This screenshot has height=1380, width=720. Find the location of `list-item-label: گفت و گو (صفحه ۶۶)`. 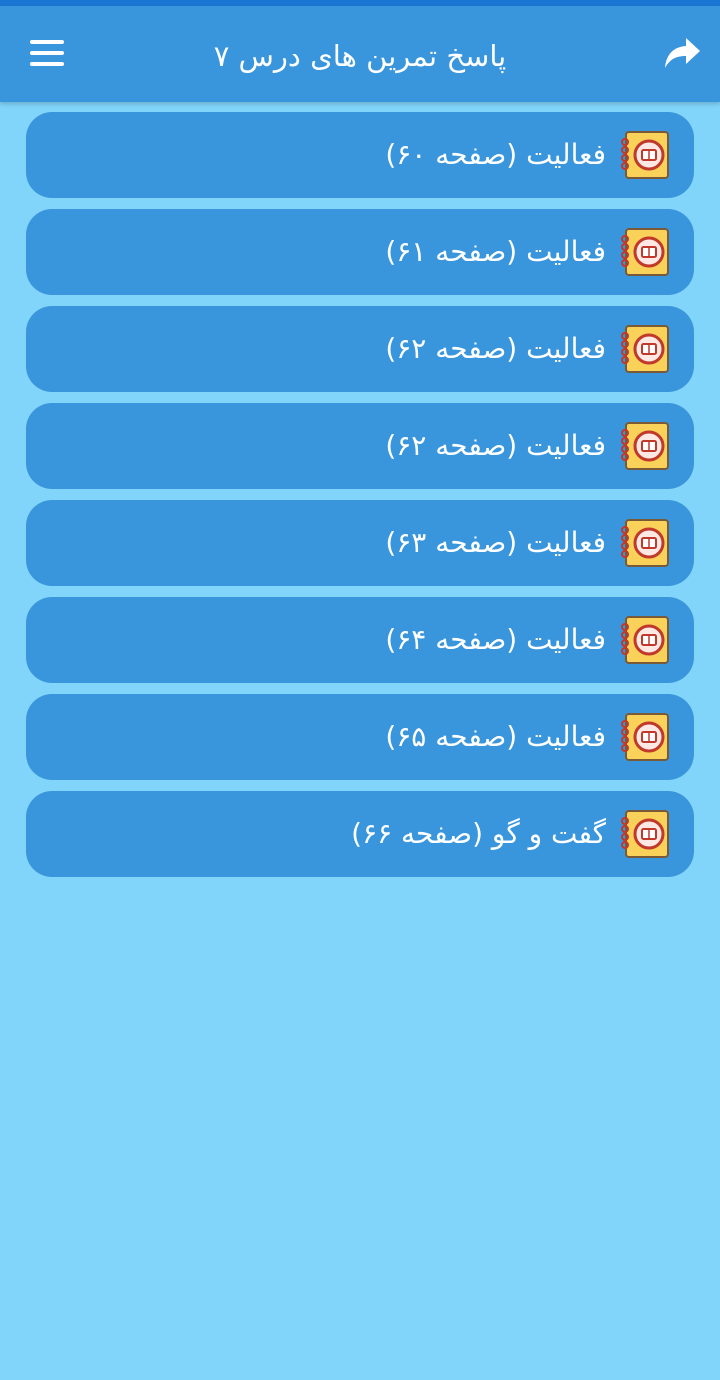

list-item-label: گفت و گو (صفحه ۶۶) is located at coordinates (478, 833).